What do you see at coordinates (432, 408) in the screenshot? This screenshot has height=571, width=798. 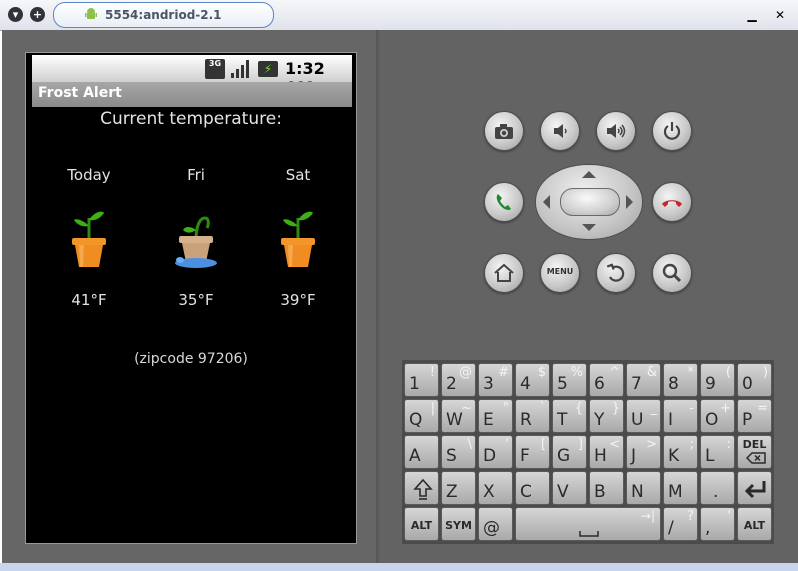 I see `key-alt-label: |` at bounding box center [432, 408].